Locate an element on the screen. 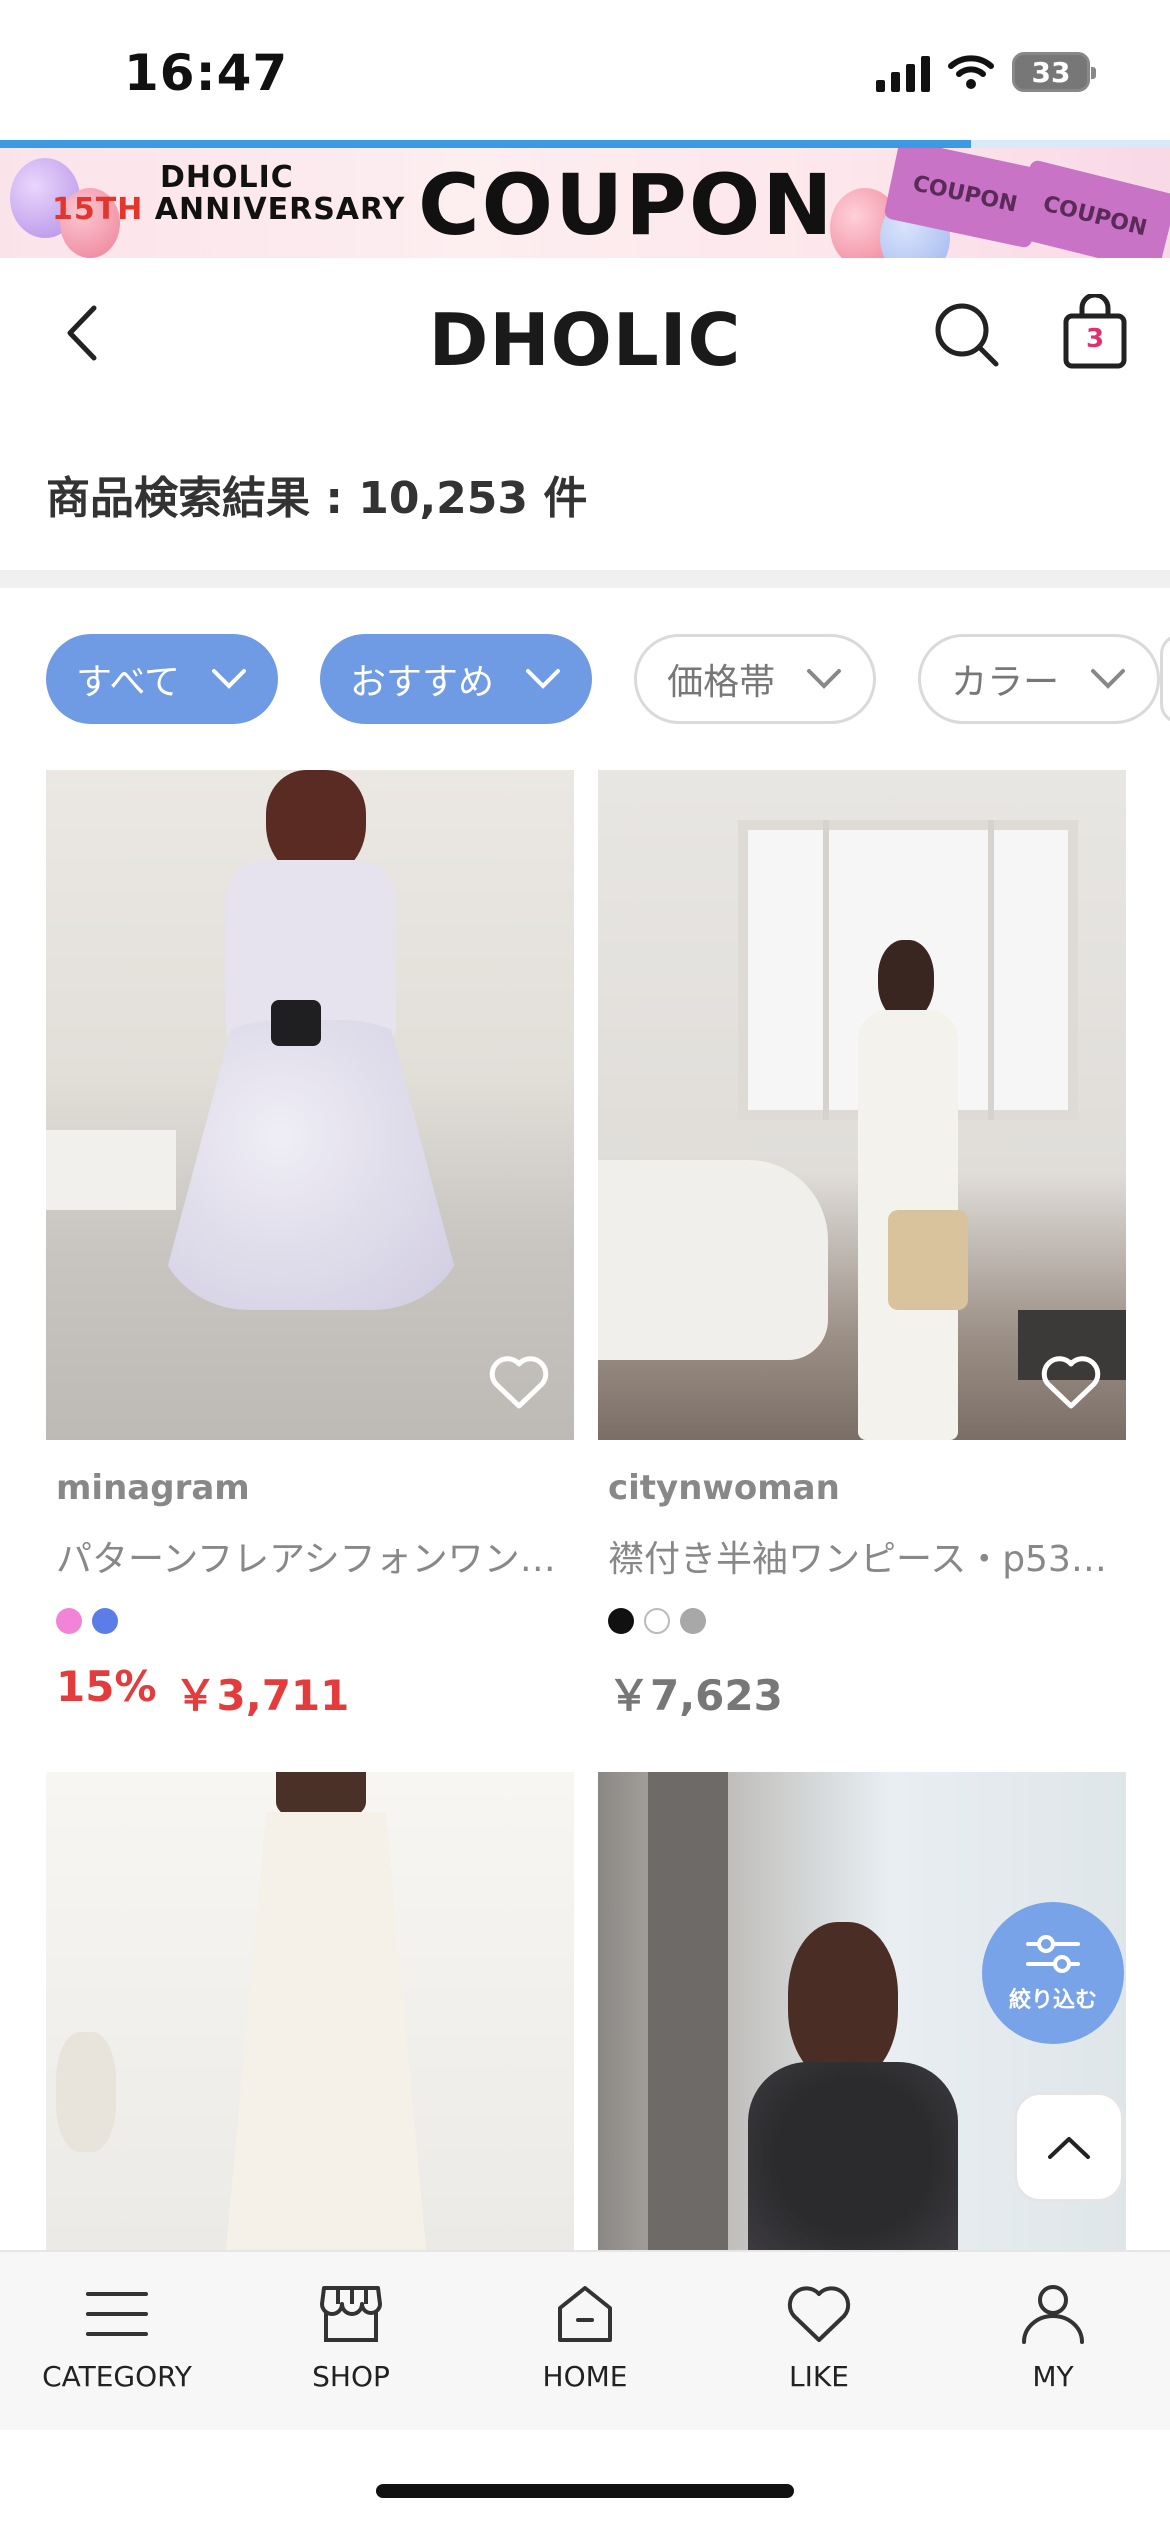 Image resolution: width=1170 pixels, height=2532 pixels. nav-label: HOME is located at coordinates (585, 2376).